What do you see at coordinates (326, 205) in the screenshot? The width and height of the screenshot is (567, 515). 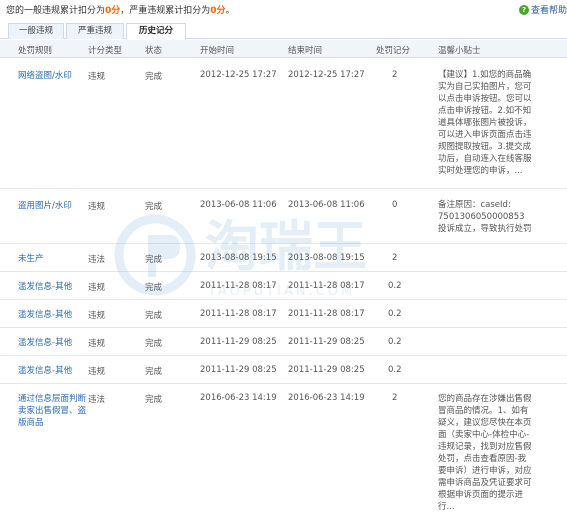 I see `end-time: 2013-06-08 11:06` at bounding box center [326, 205].